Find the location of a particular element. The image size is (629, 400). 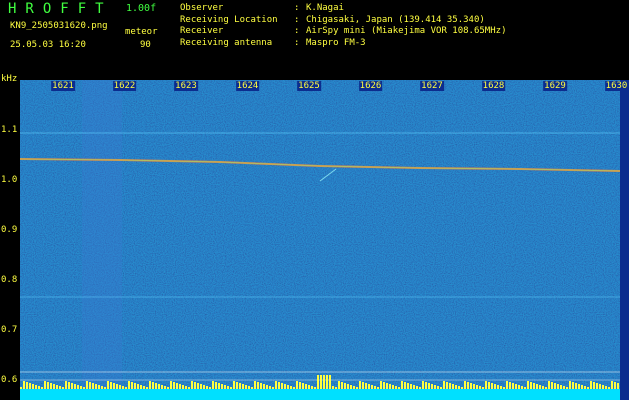

x-tick-label: 1629 is located at coordinates (555, 86).